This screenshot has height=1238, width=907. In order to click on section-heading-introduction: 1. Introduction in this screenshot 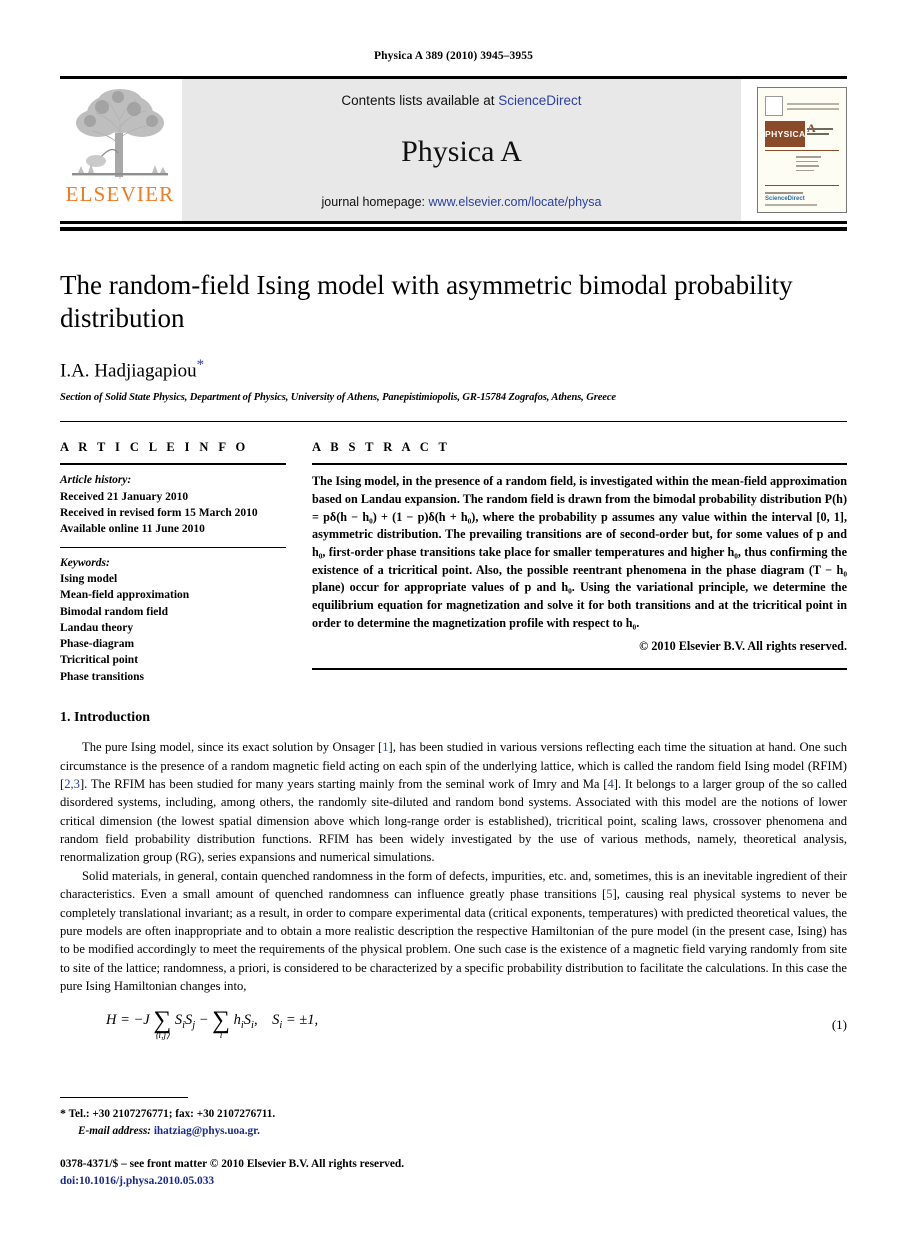, I will do `click(105, 718)`.